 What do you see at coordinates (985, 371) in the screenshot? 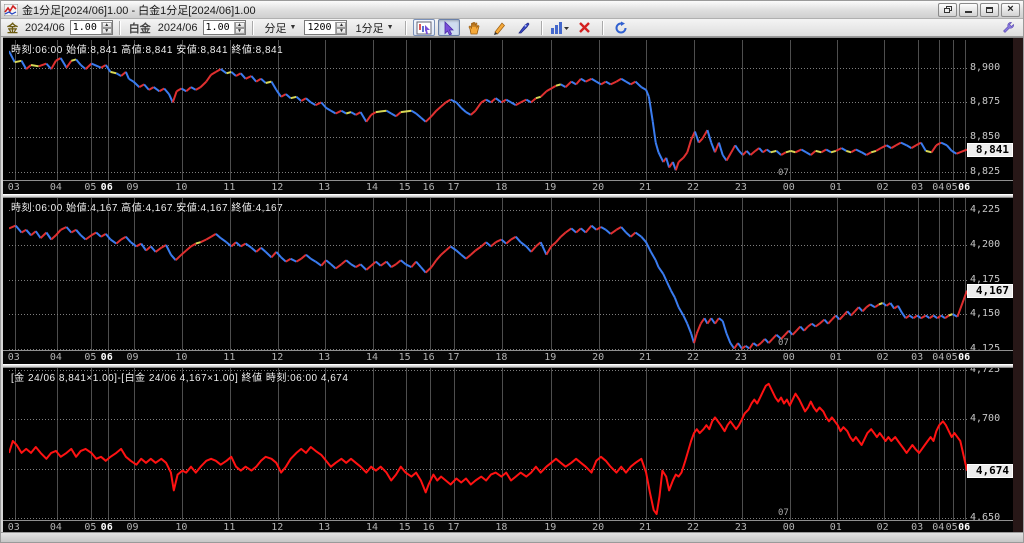
I see `y-tick-label: 4,725` at bounding box center [985, 371].